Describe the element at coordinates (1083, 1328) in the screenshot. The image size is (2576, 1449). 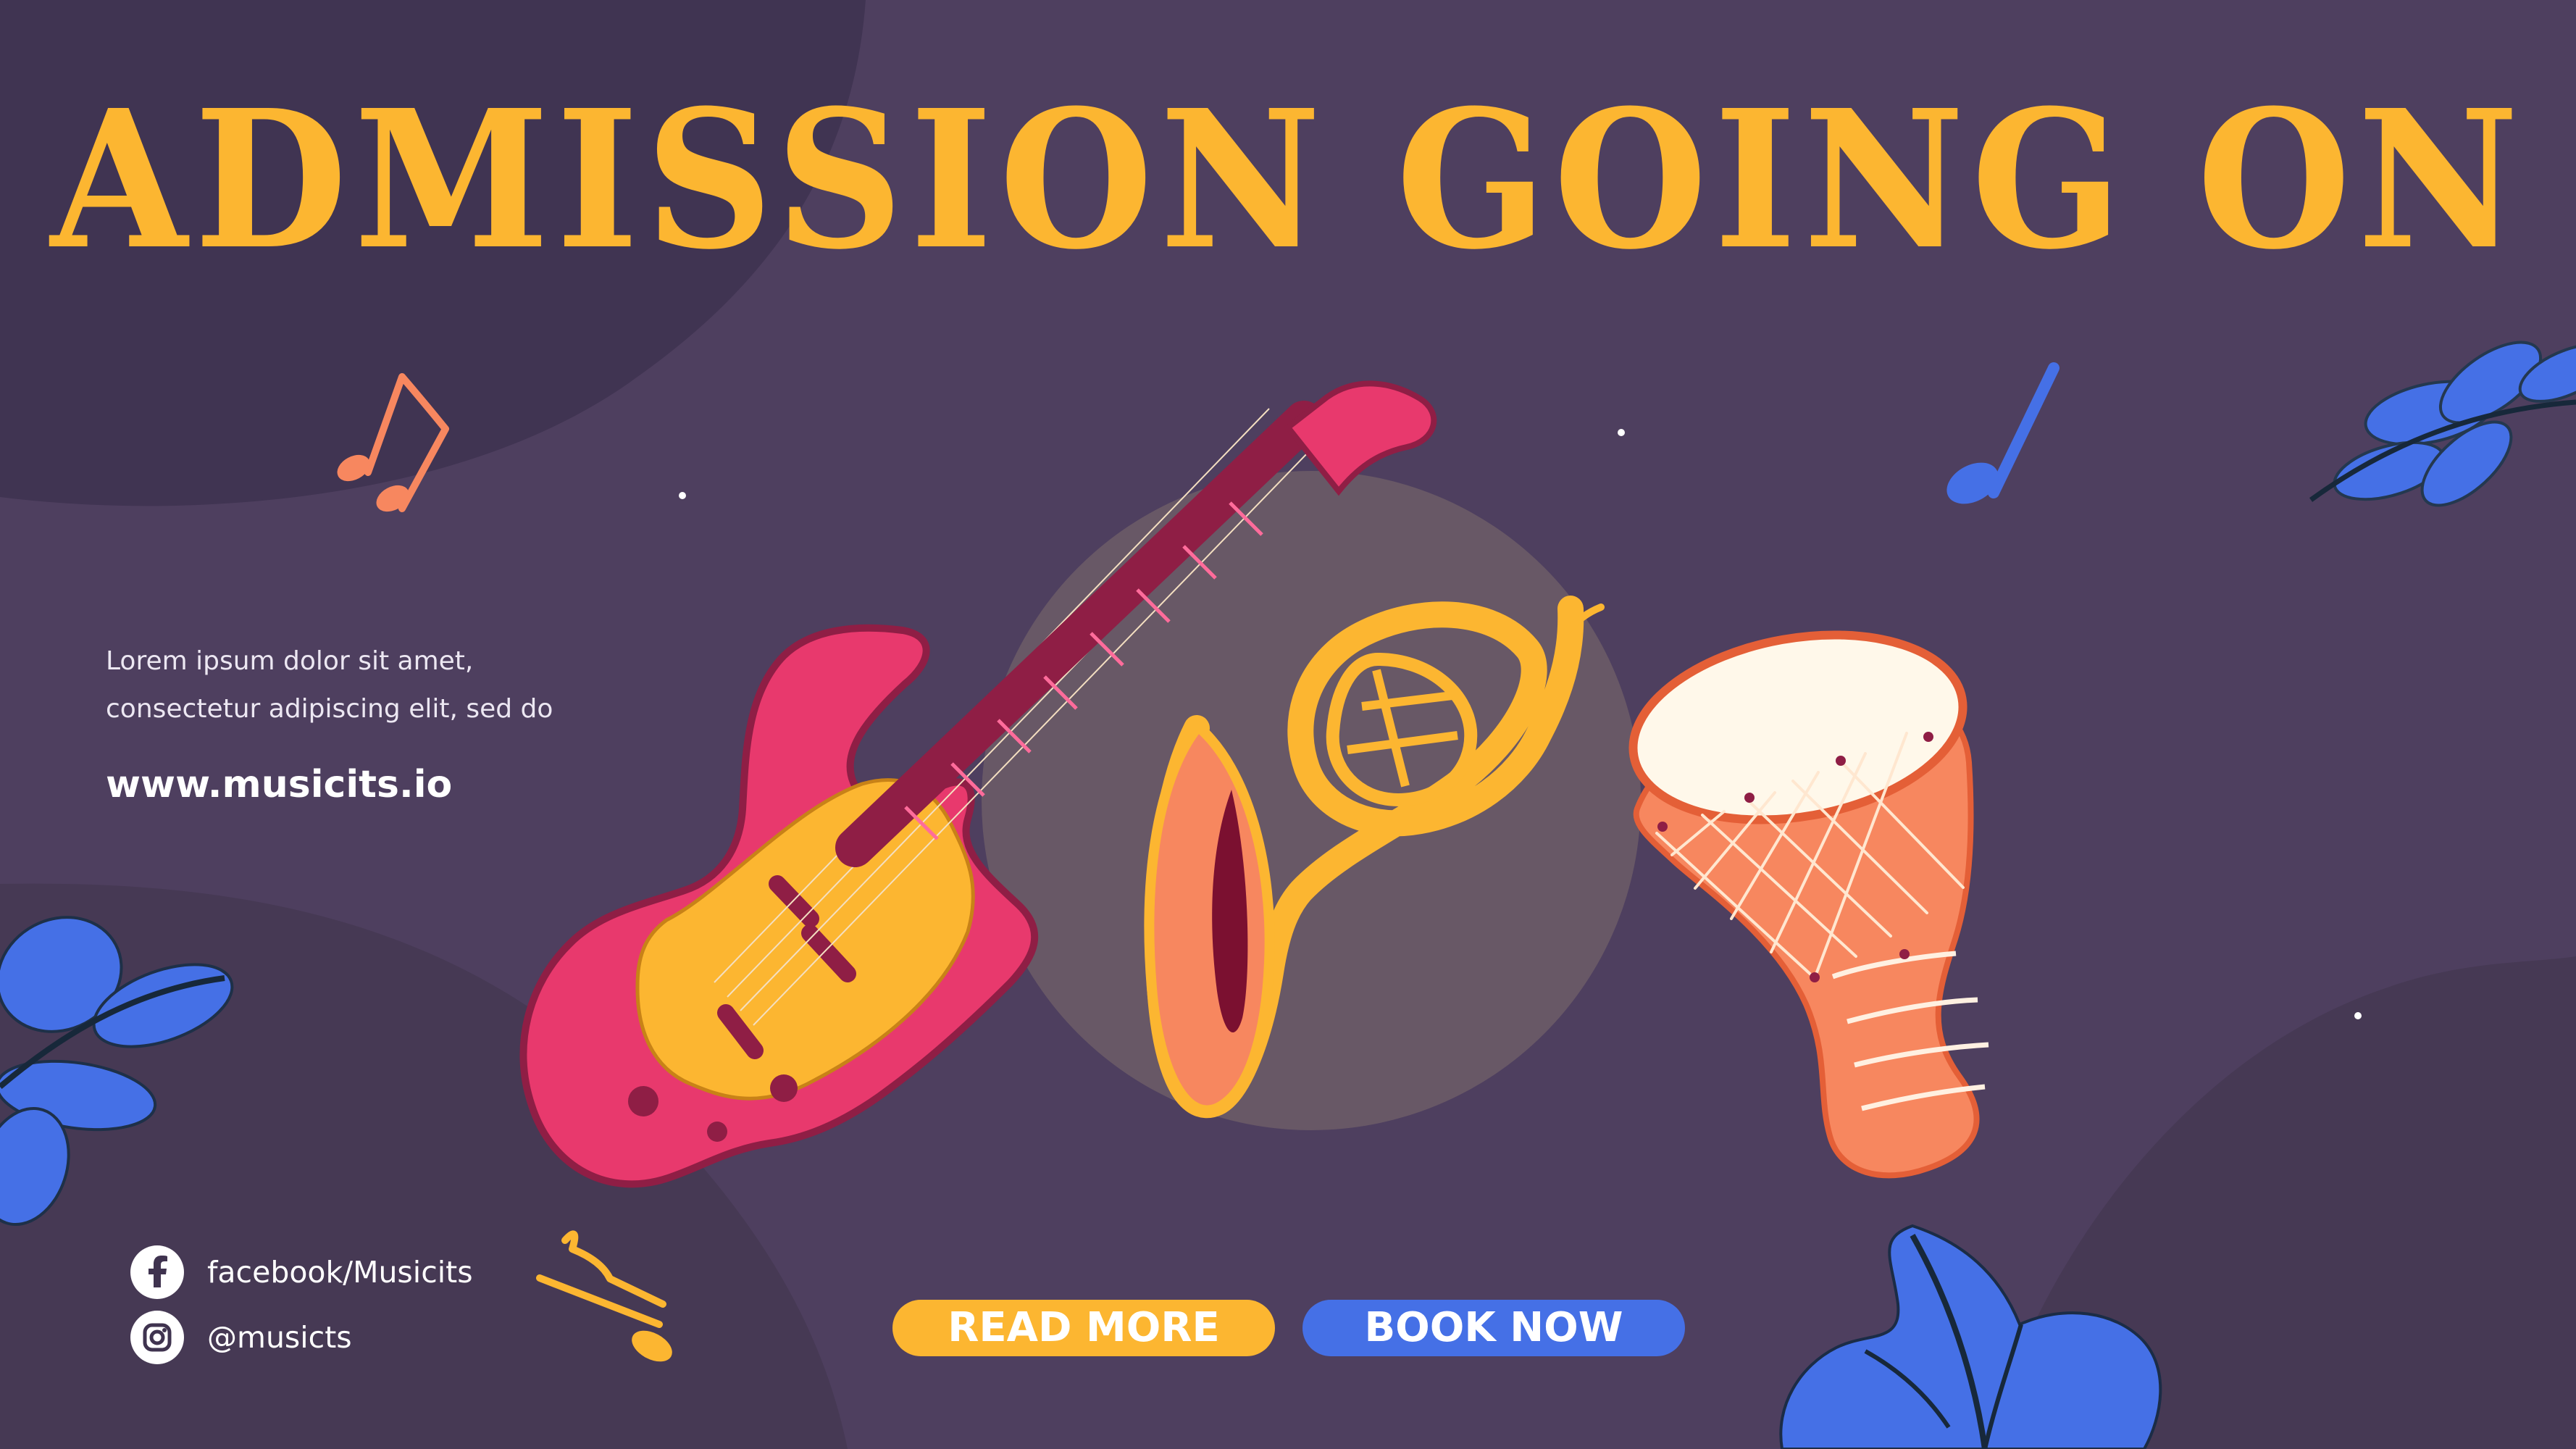
I see `read-more-button: READ MORE` at that location.